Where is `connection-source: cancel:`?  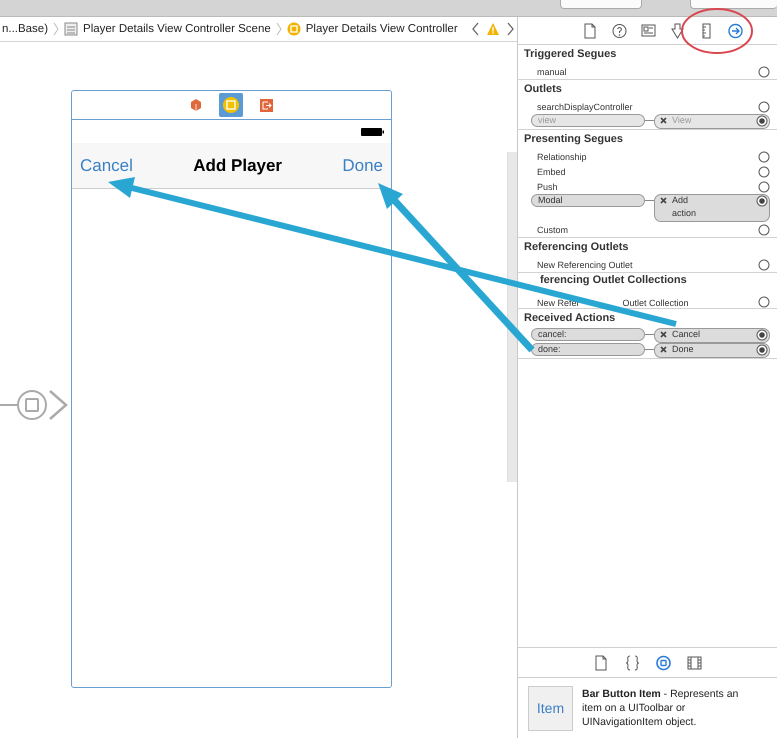 connection-source: cancel: is located at coordinates (588, 334).